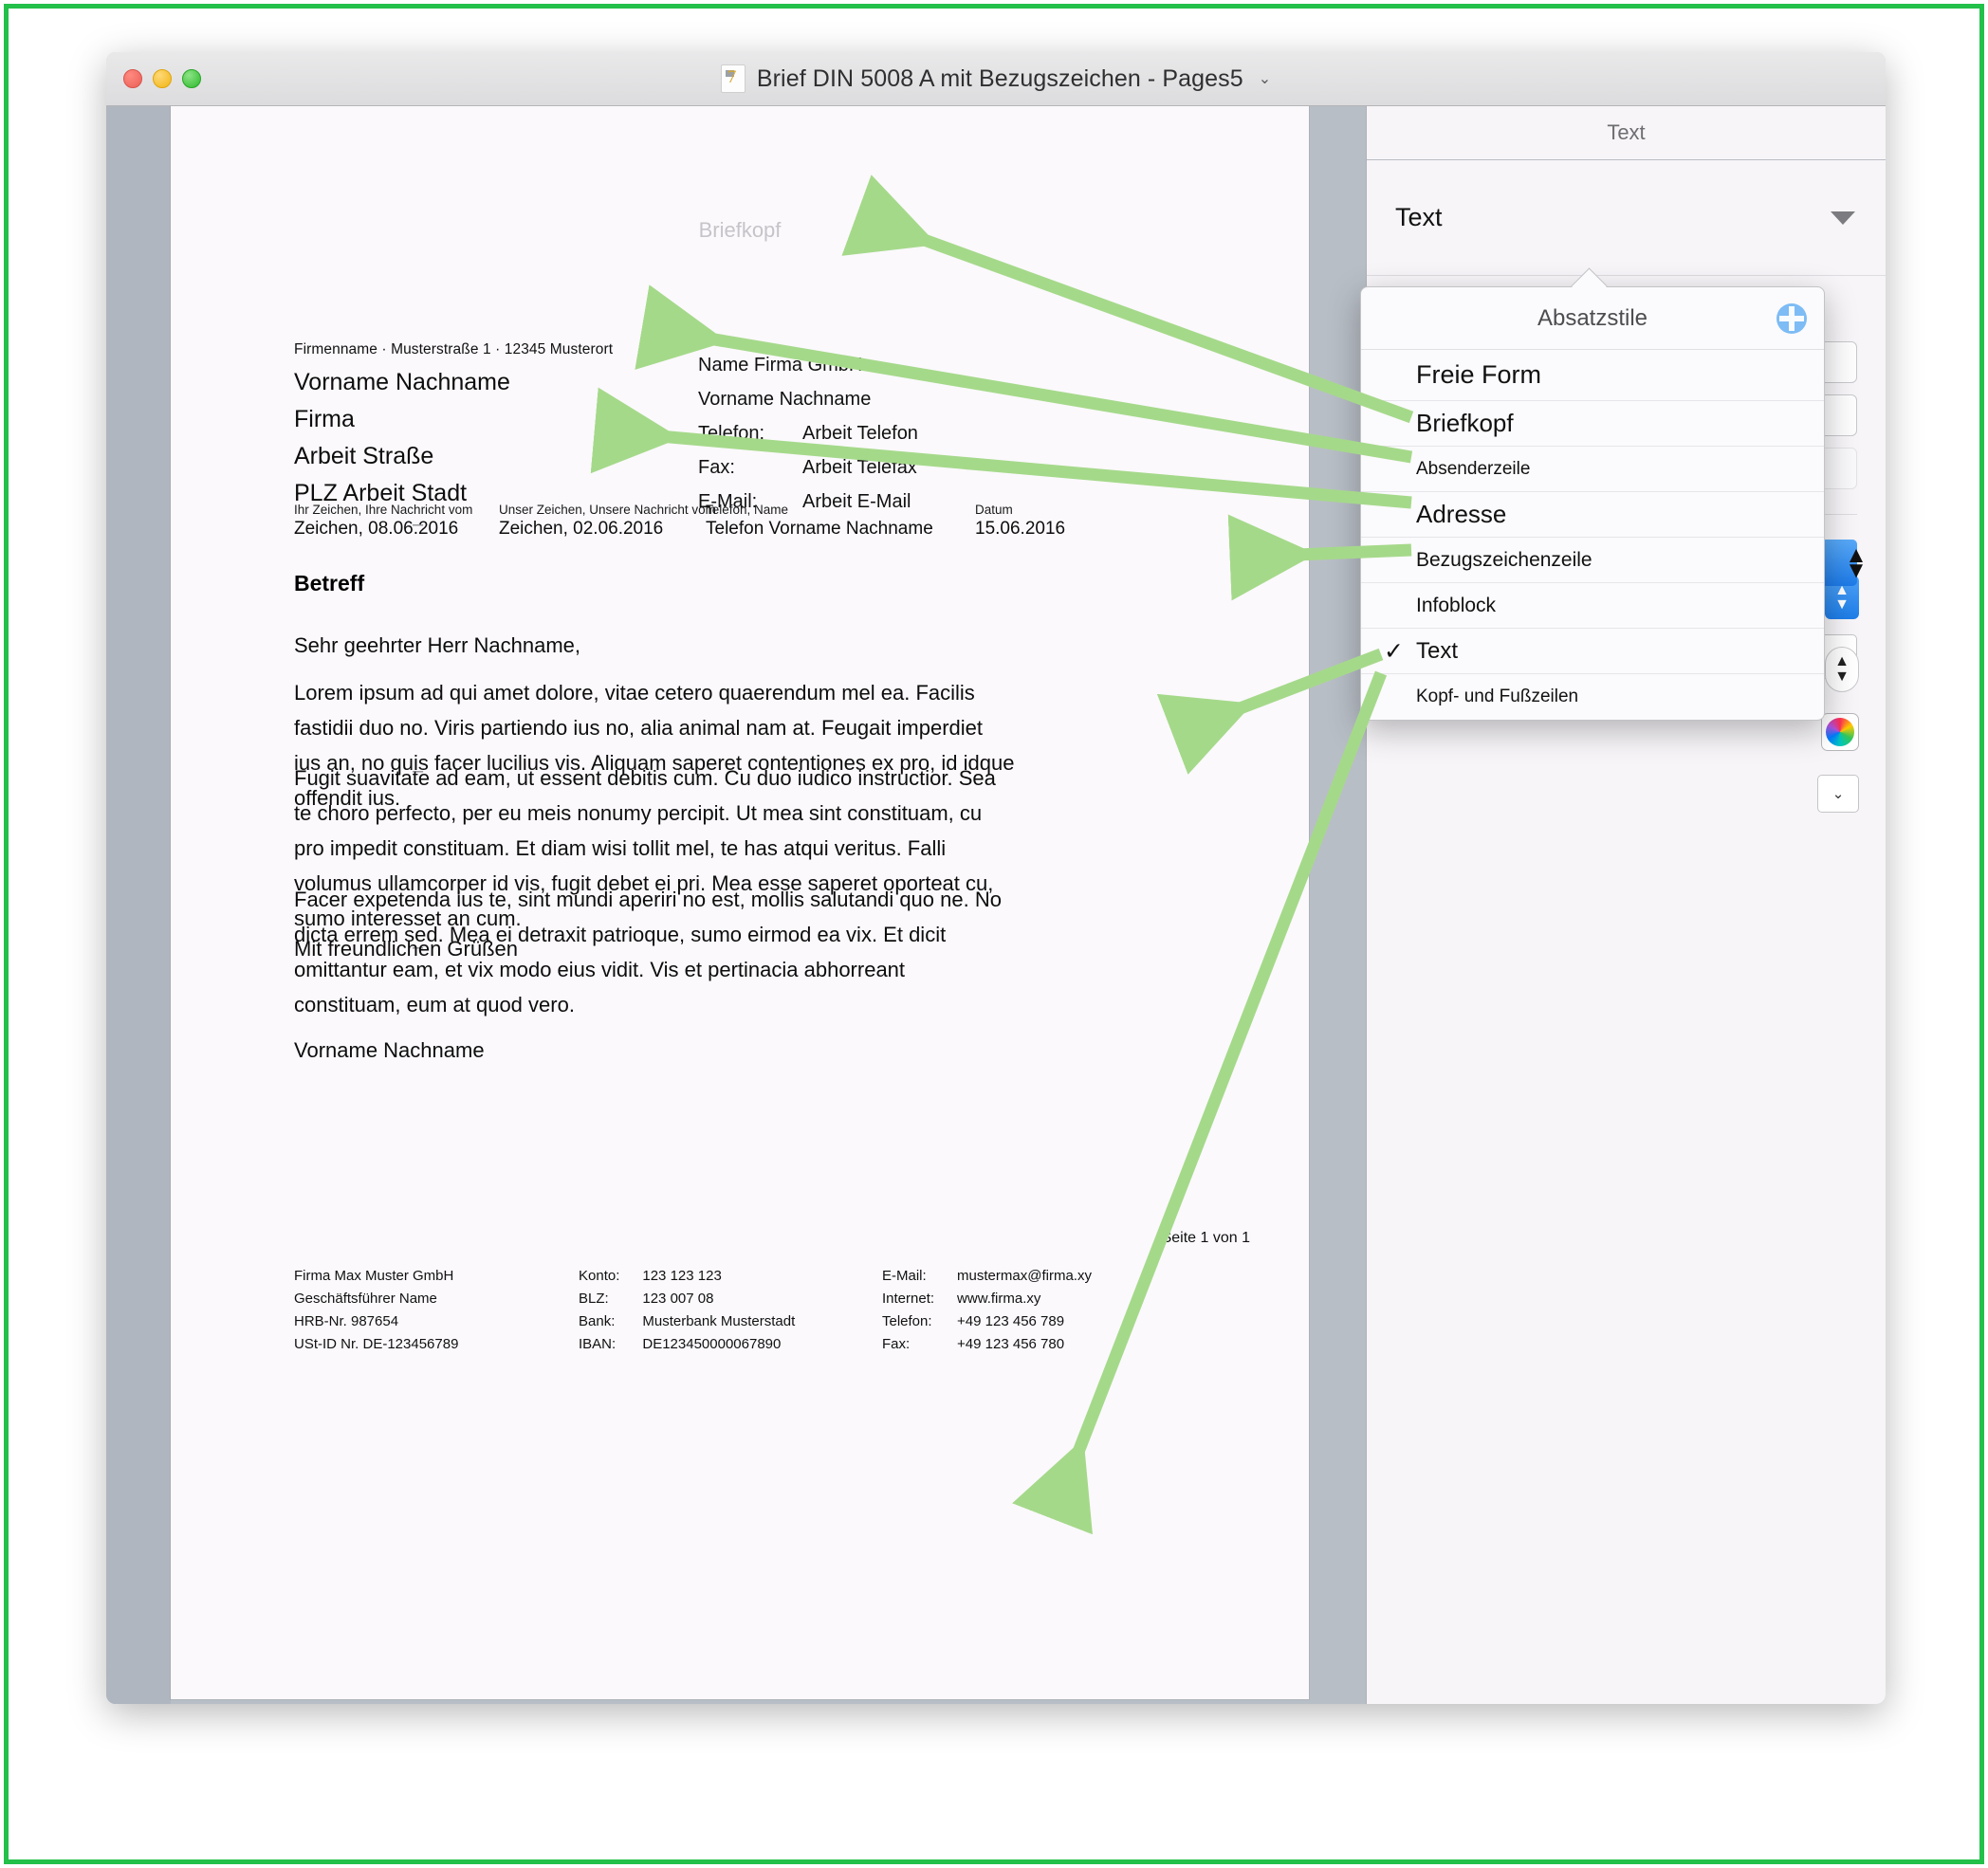  Describe the element at coordinates (678, 1299) in the screenshot. I see `footer-value: 123 007 08` at that location.